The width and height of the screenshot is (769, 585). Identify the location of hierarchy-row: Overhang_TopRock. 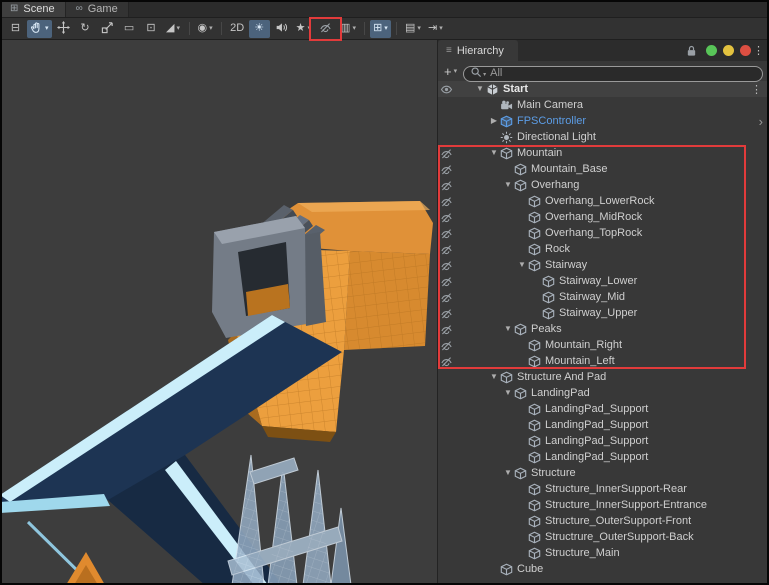
(603, 233).